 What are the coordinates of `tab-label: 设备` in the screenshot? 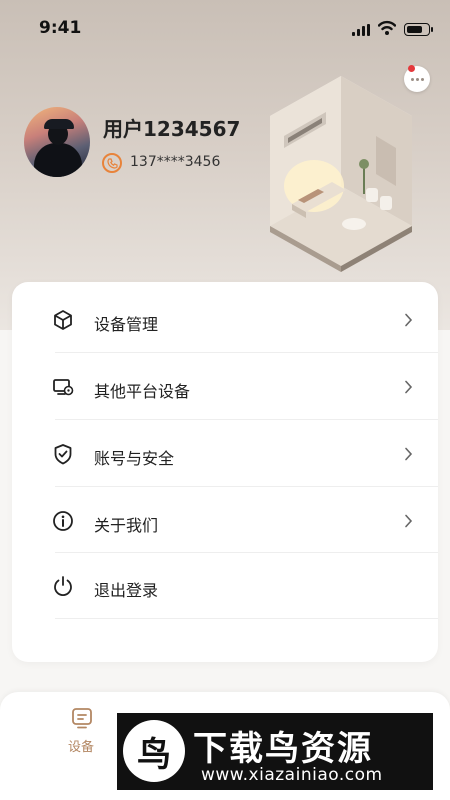 It's located at (80, 747).